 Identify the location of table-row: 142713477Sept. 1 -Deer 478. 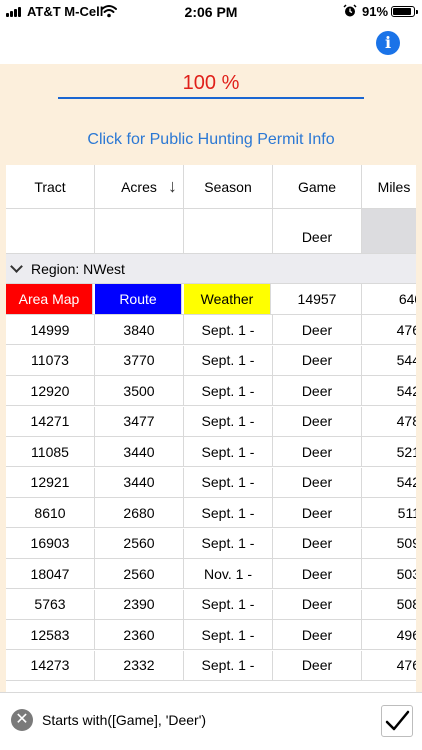
(211, 421).